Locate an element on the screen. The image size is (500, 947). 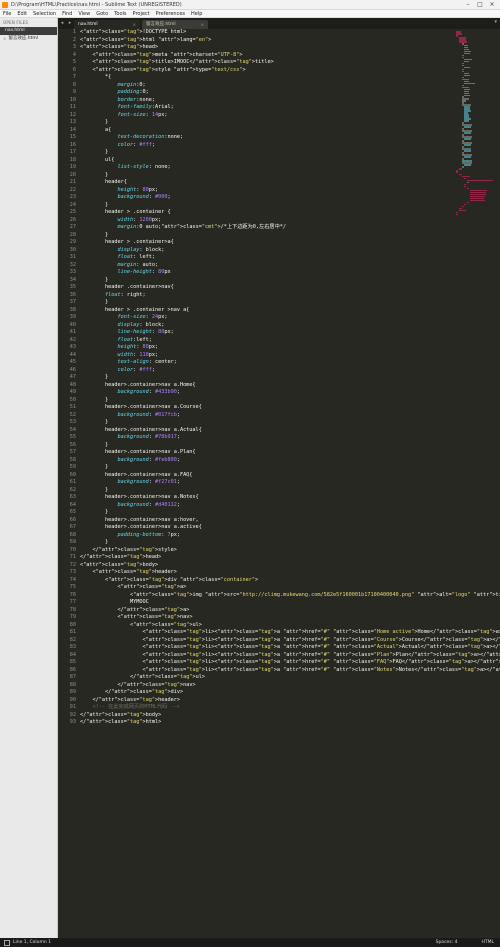
code-line: header>.container>nav a.active{ is located at coordinates (290, 528).